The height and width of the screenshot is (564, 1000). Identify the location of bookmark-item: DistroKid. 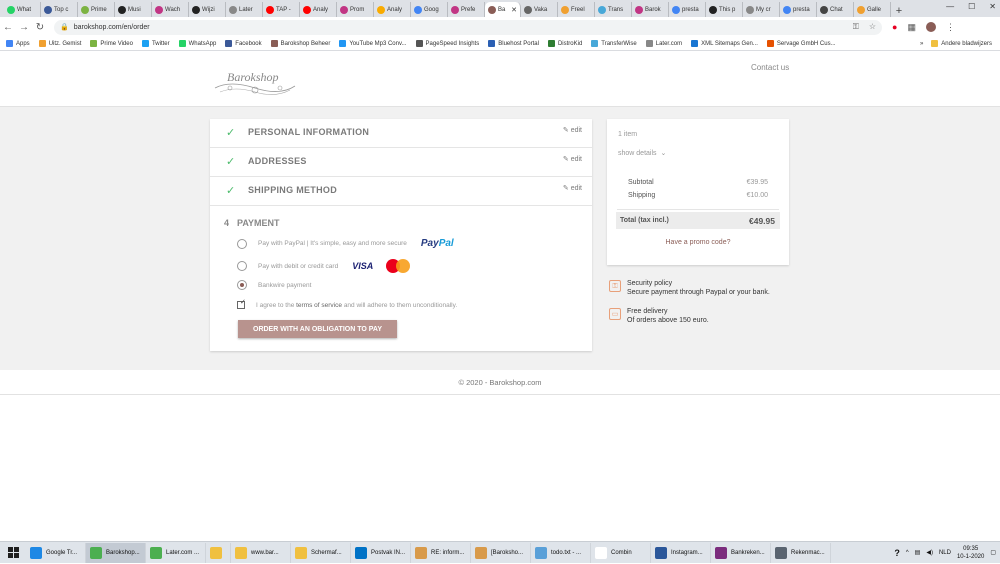
(564, 43).